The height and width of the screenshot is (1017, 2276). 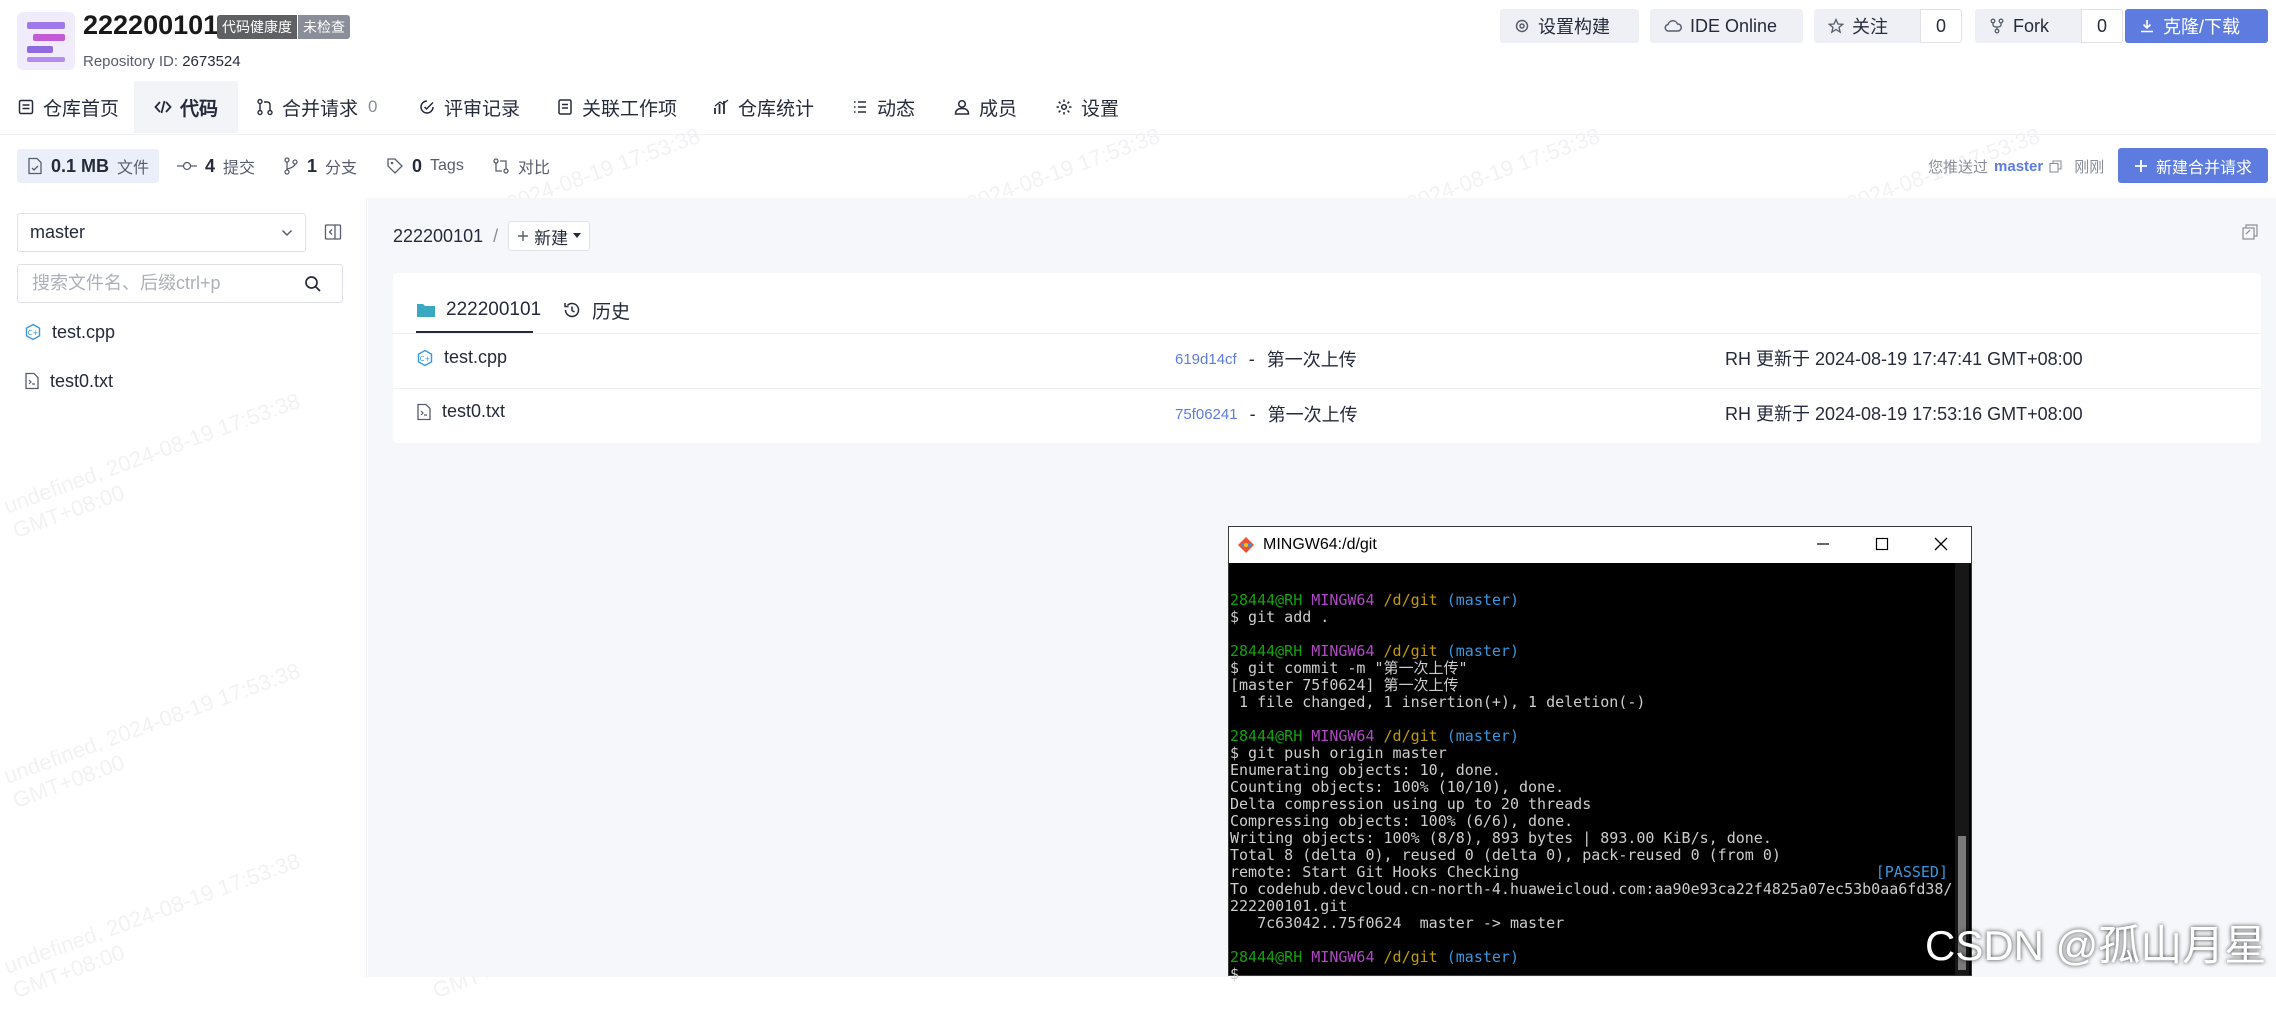 I want to click on commit-hash-link: 619d14cf, so click(x=1206, y=359).